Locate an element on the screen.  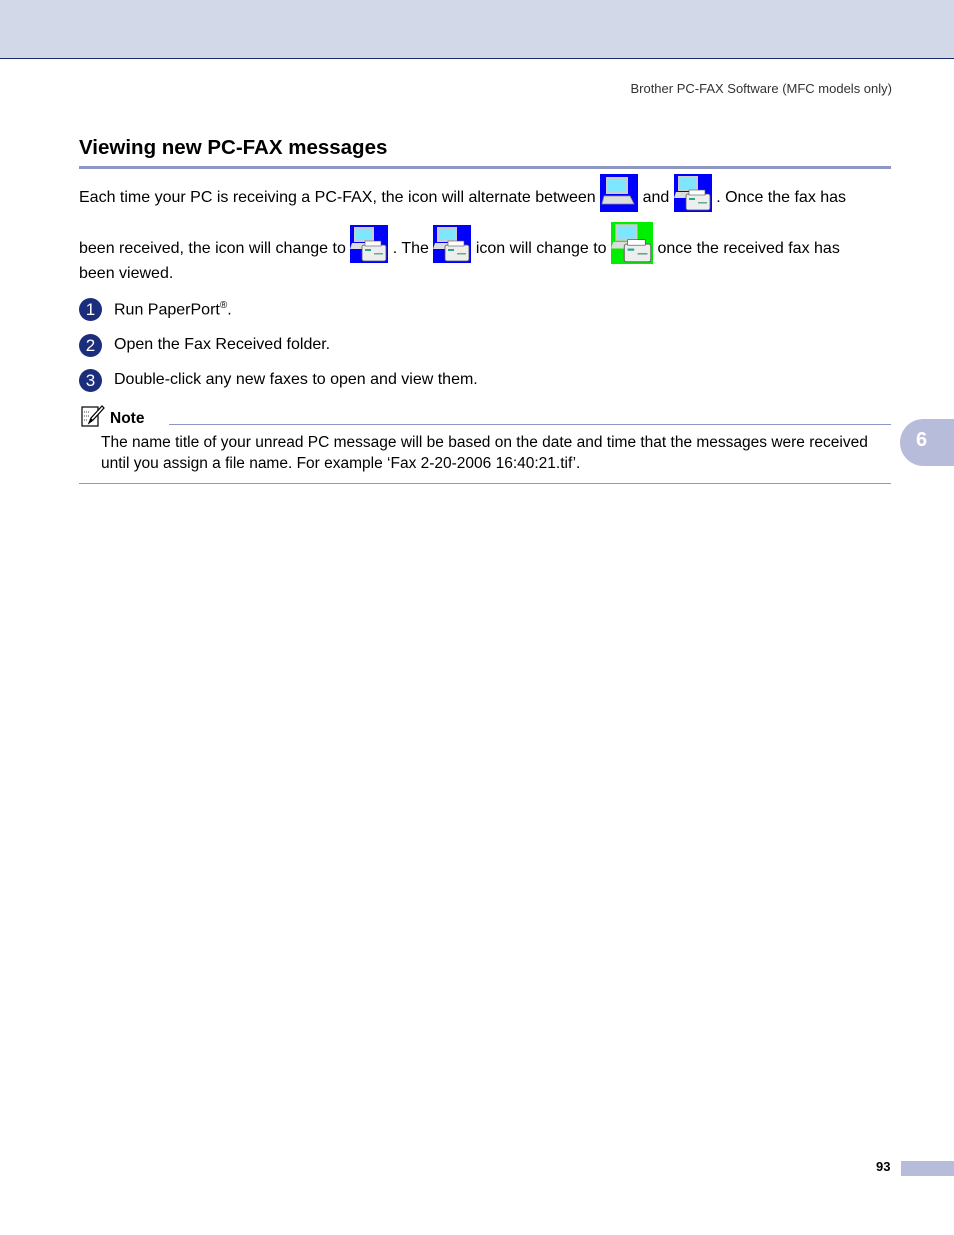
fax-viewed-icon is located at coordinates (632, 243).